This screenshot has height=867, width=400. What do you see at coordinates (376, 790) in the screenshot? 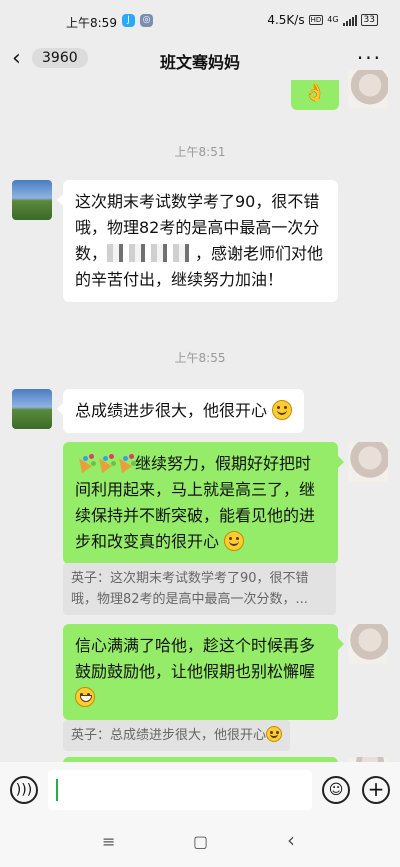
I see `plus-icon: +` at bounding box center [376, 790].